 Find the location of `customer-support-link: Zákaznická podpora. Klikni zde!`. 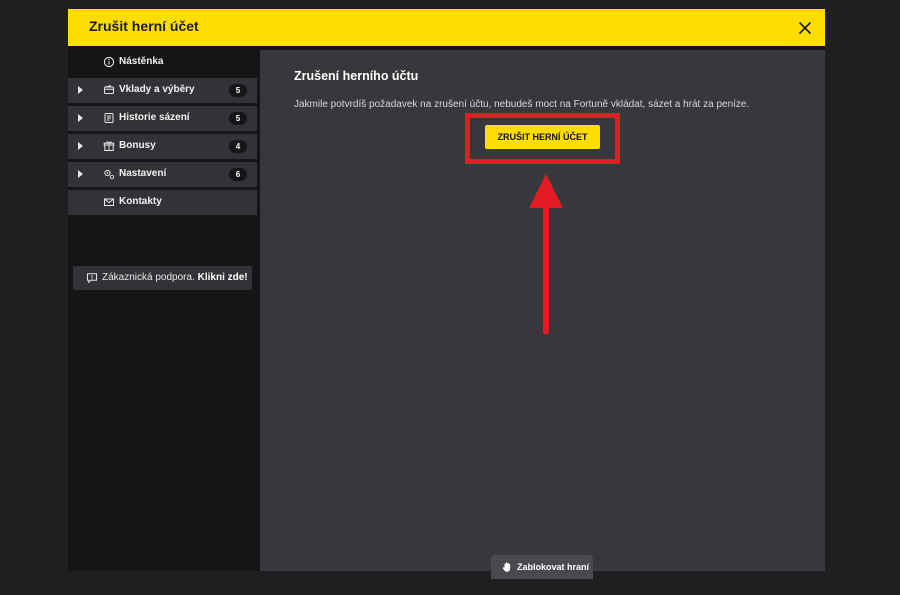

customer-support-link: Zákaznická podpora. Klikni zde! is located at coordinates (162, 278).